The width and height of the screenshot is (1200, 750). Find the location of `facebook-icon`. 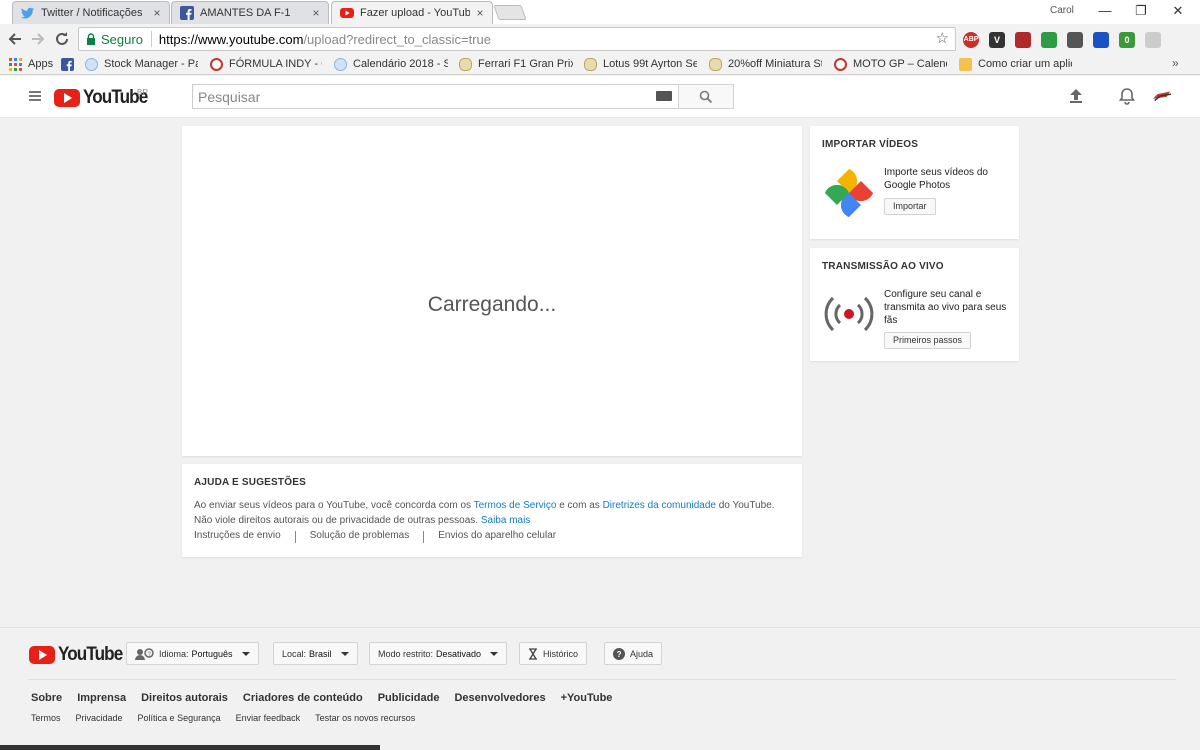

facebook-icon is located at coordinates (187, 13).